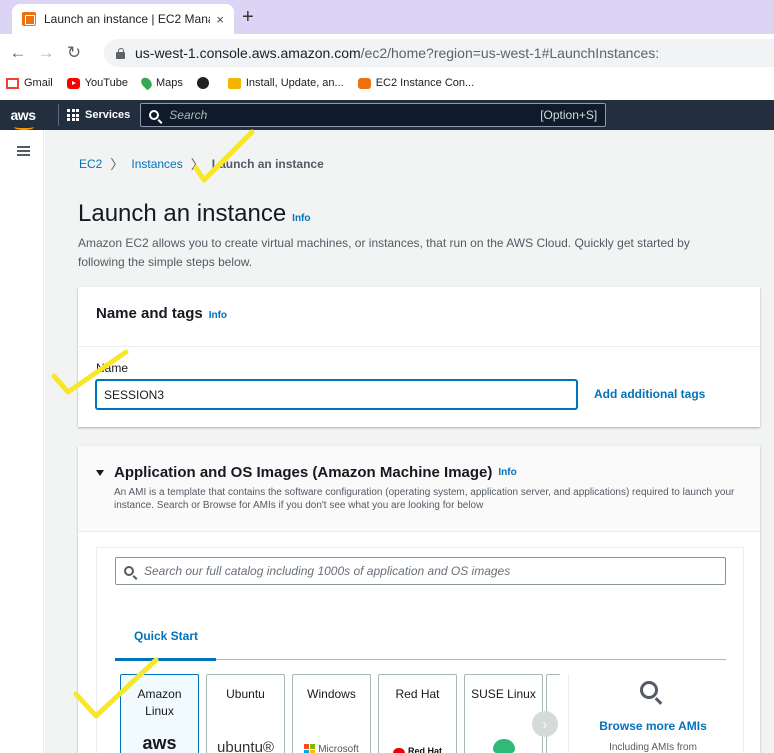  What do you see at coordinates (331, 713) in the screenshot?
I see `os-option-windows: Windows Microsoft` at bounding box center [331, 713].